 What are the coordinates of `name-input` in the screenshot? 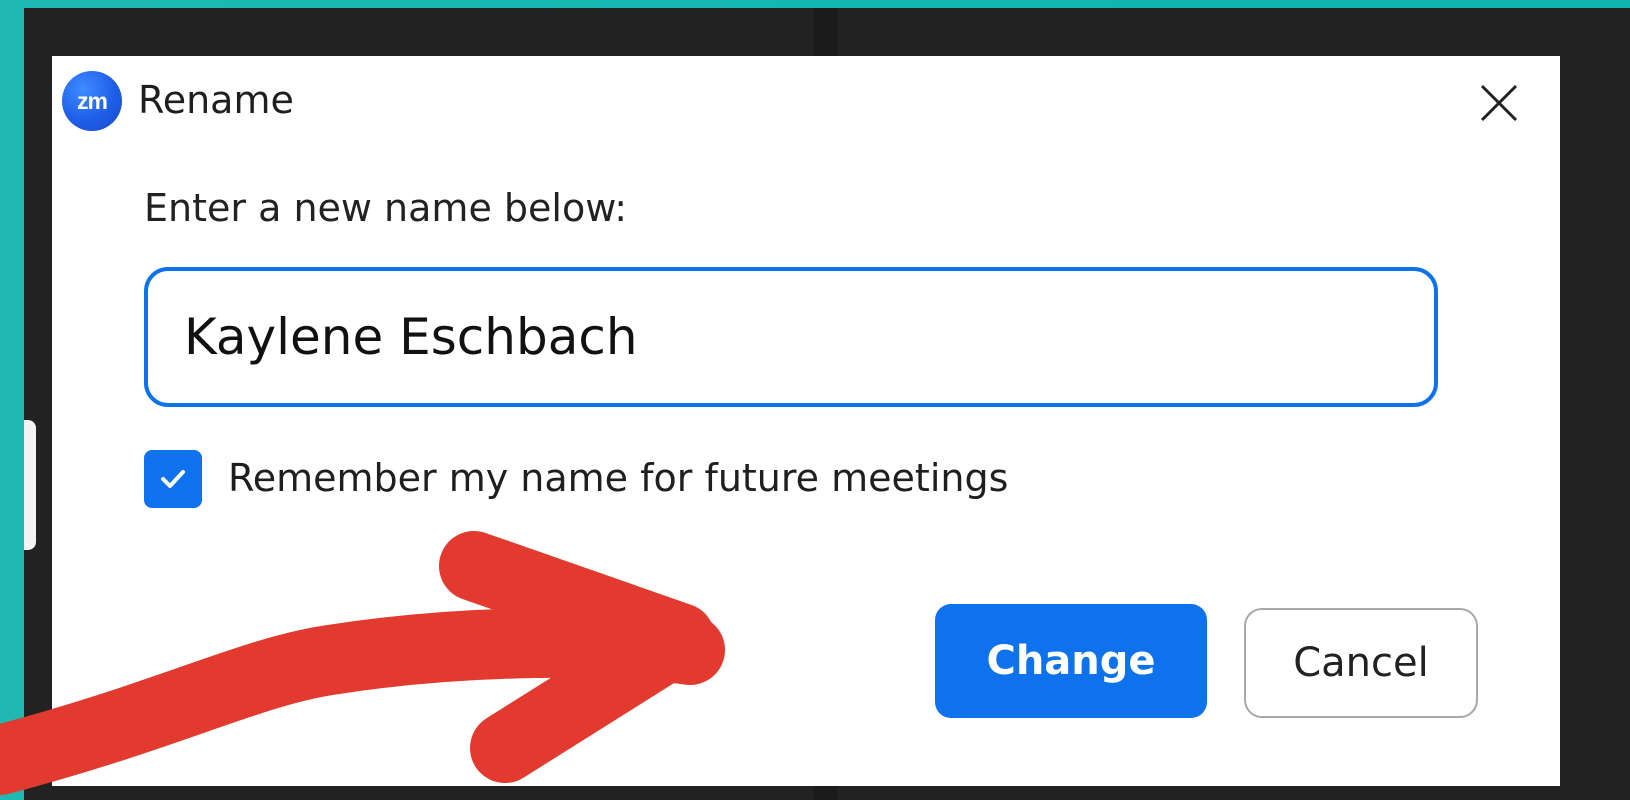 It's located at (791, 337).